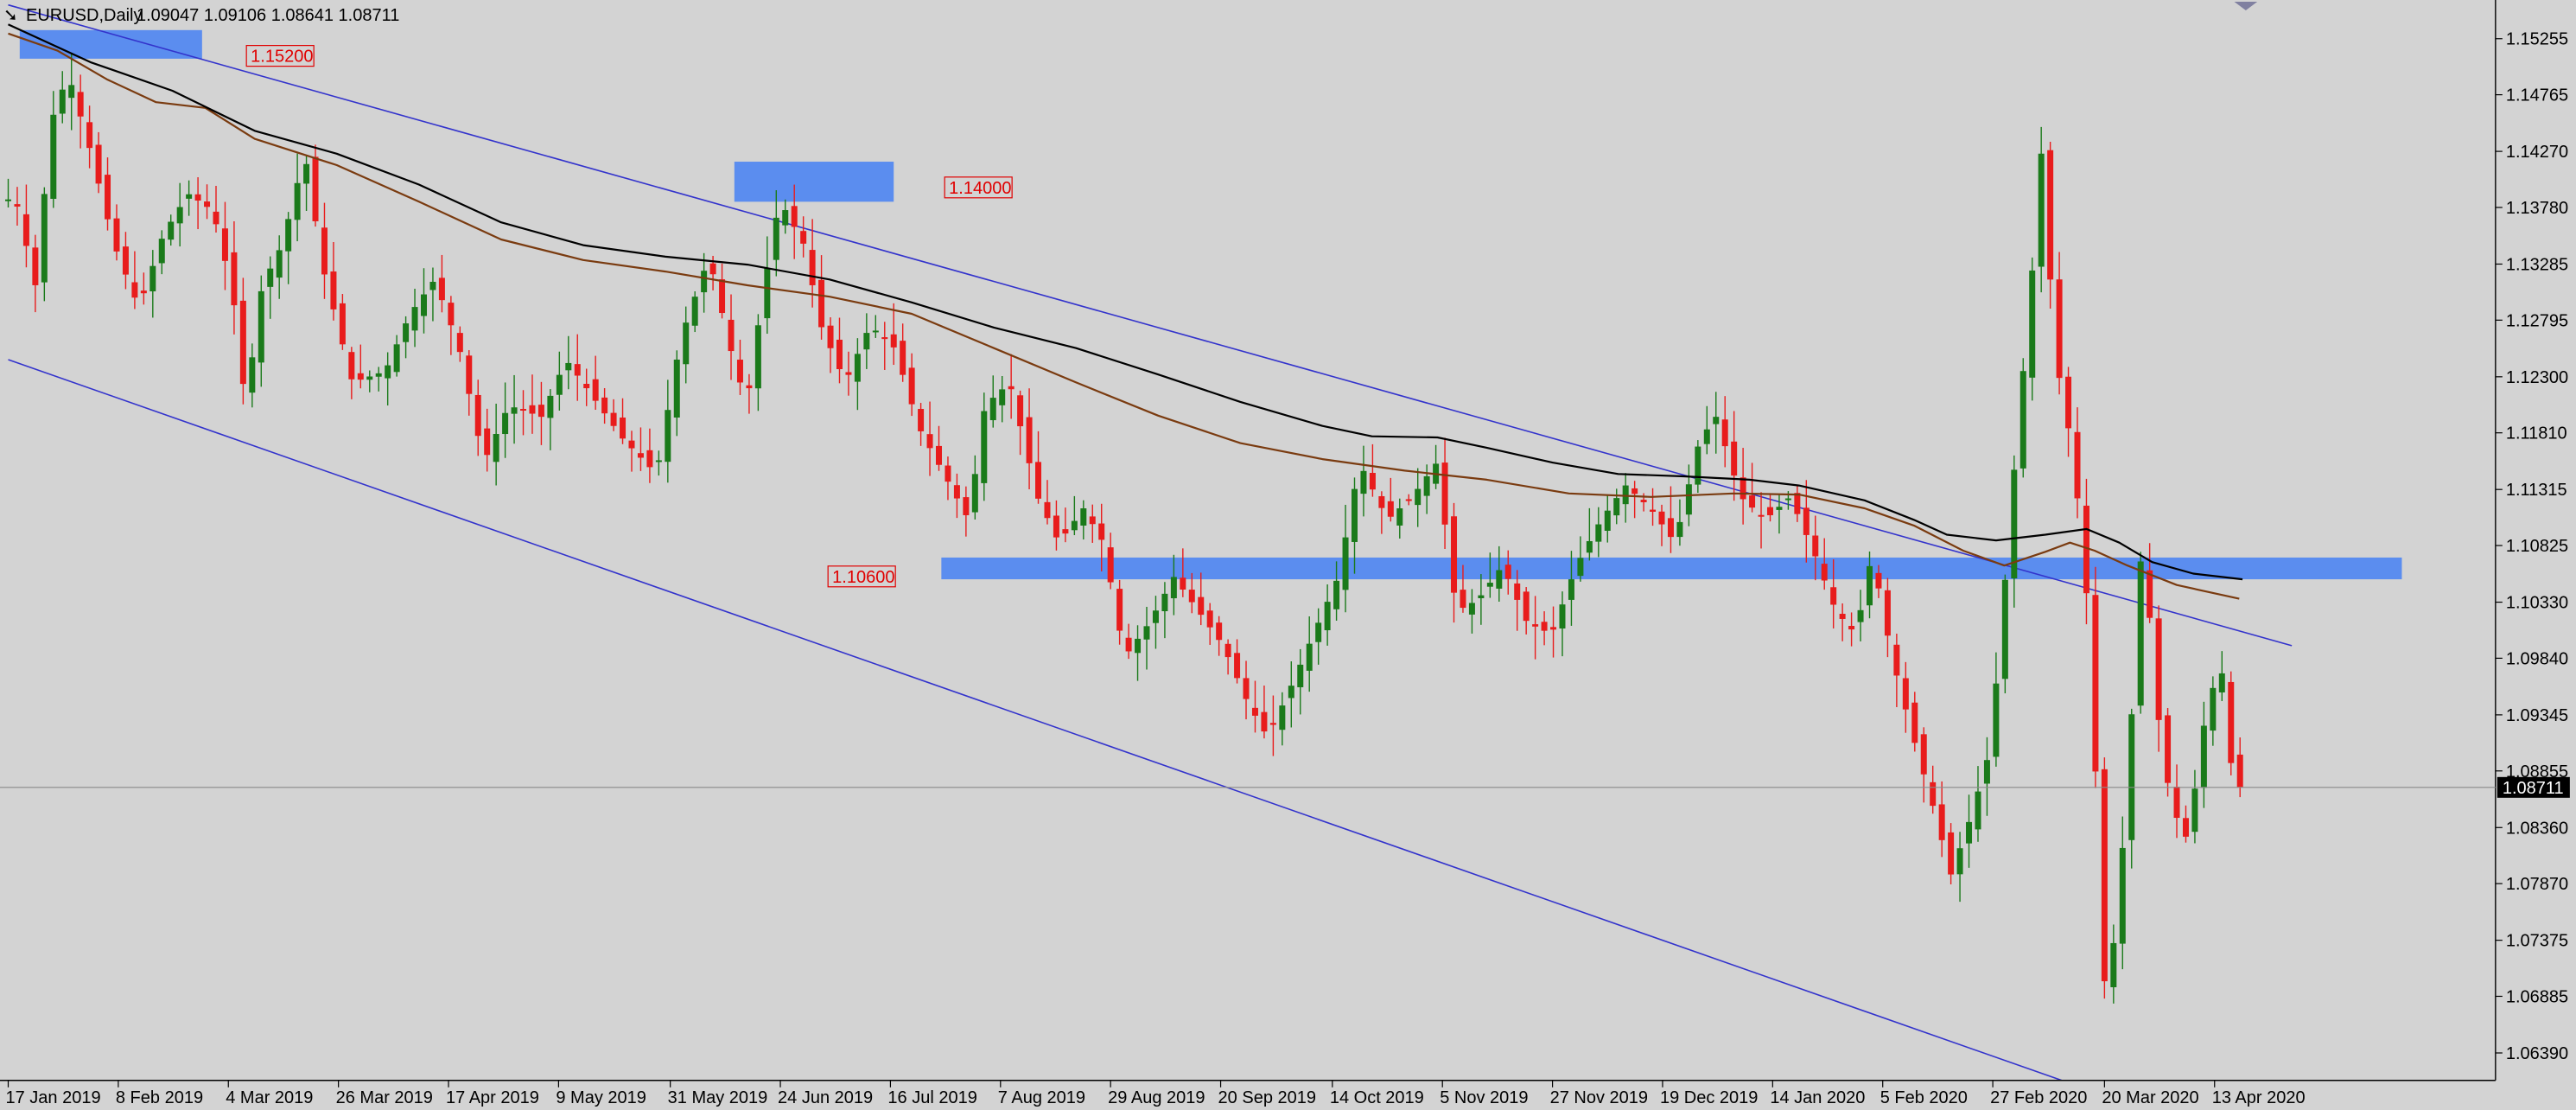 This screenshot has width=2576, height=1110. I want to click on level-label-2: 1.10600, so click(861, 576).